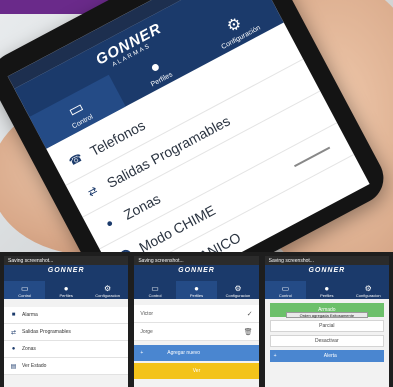  What do you see at coordinates (196, 332) in the screenshot?
I see `user-row-jorge: Jorge 🗑` at bounding box center [196, 332].